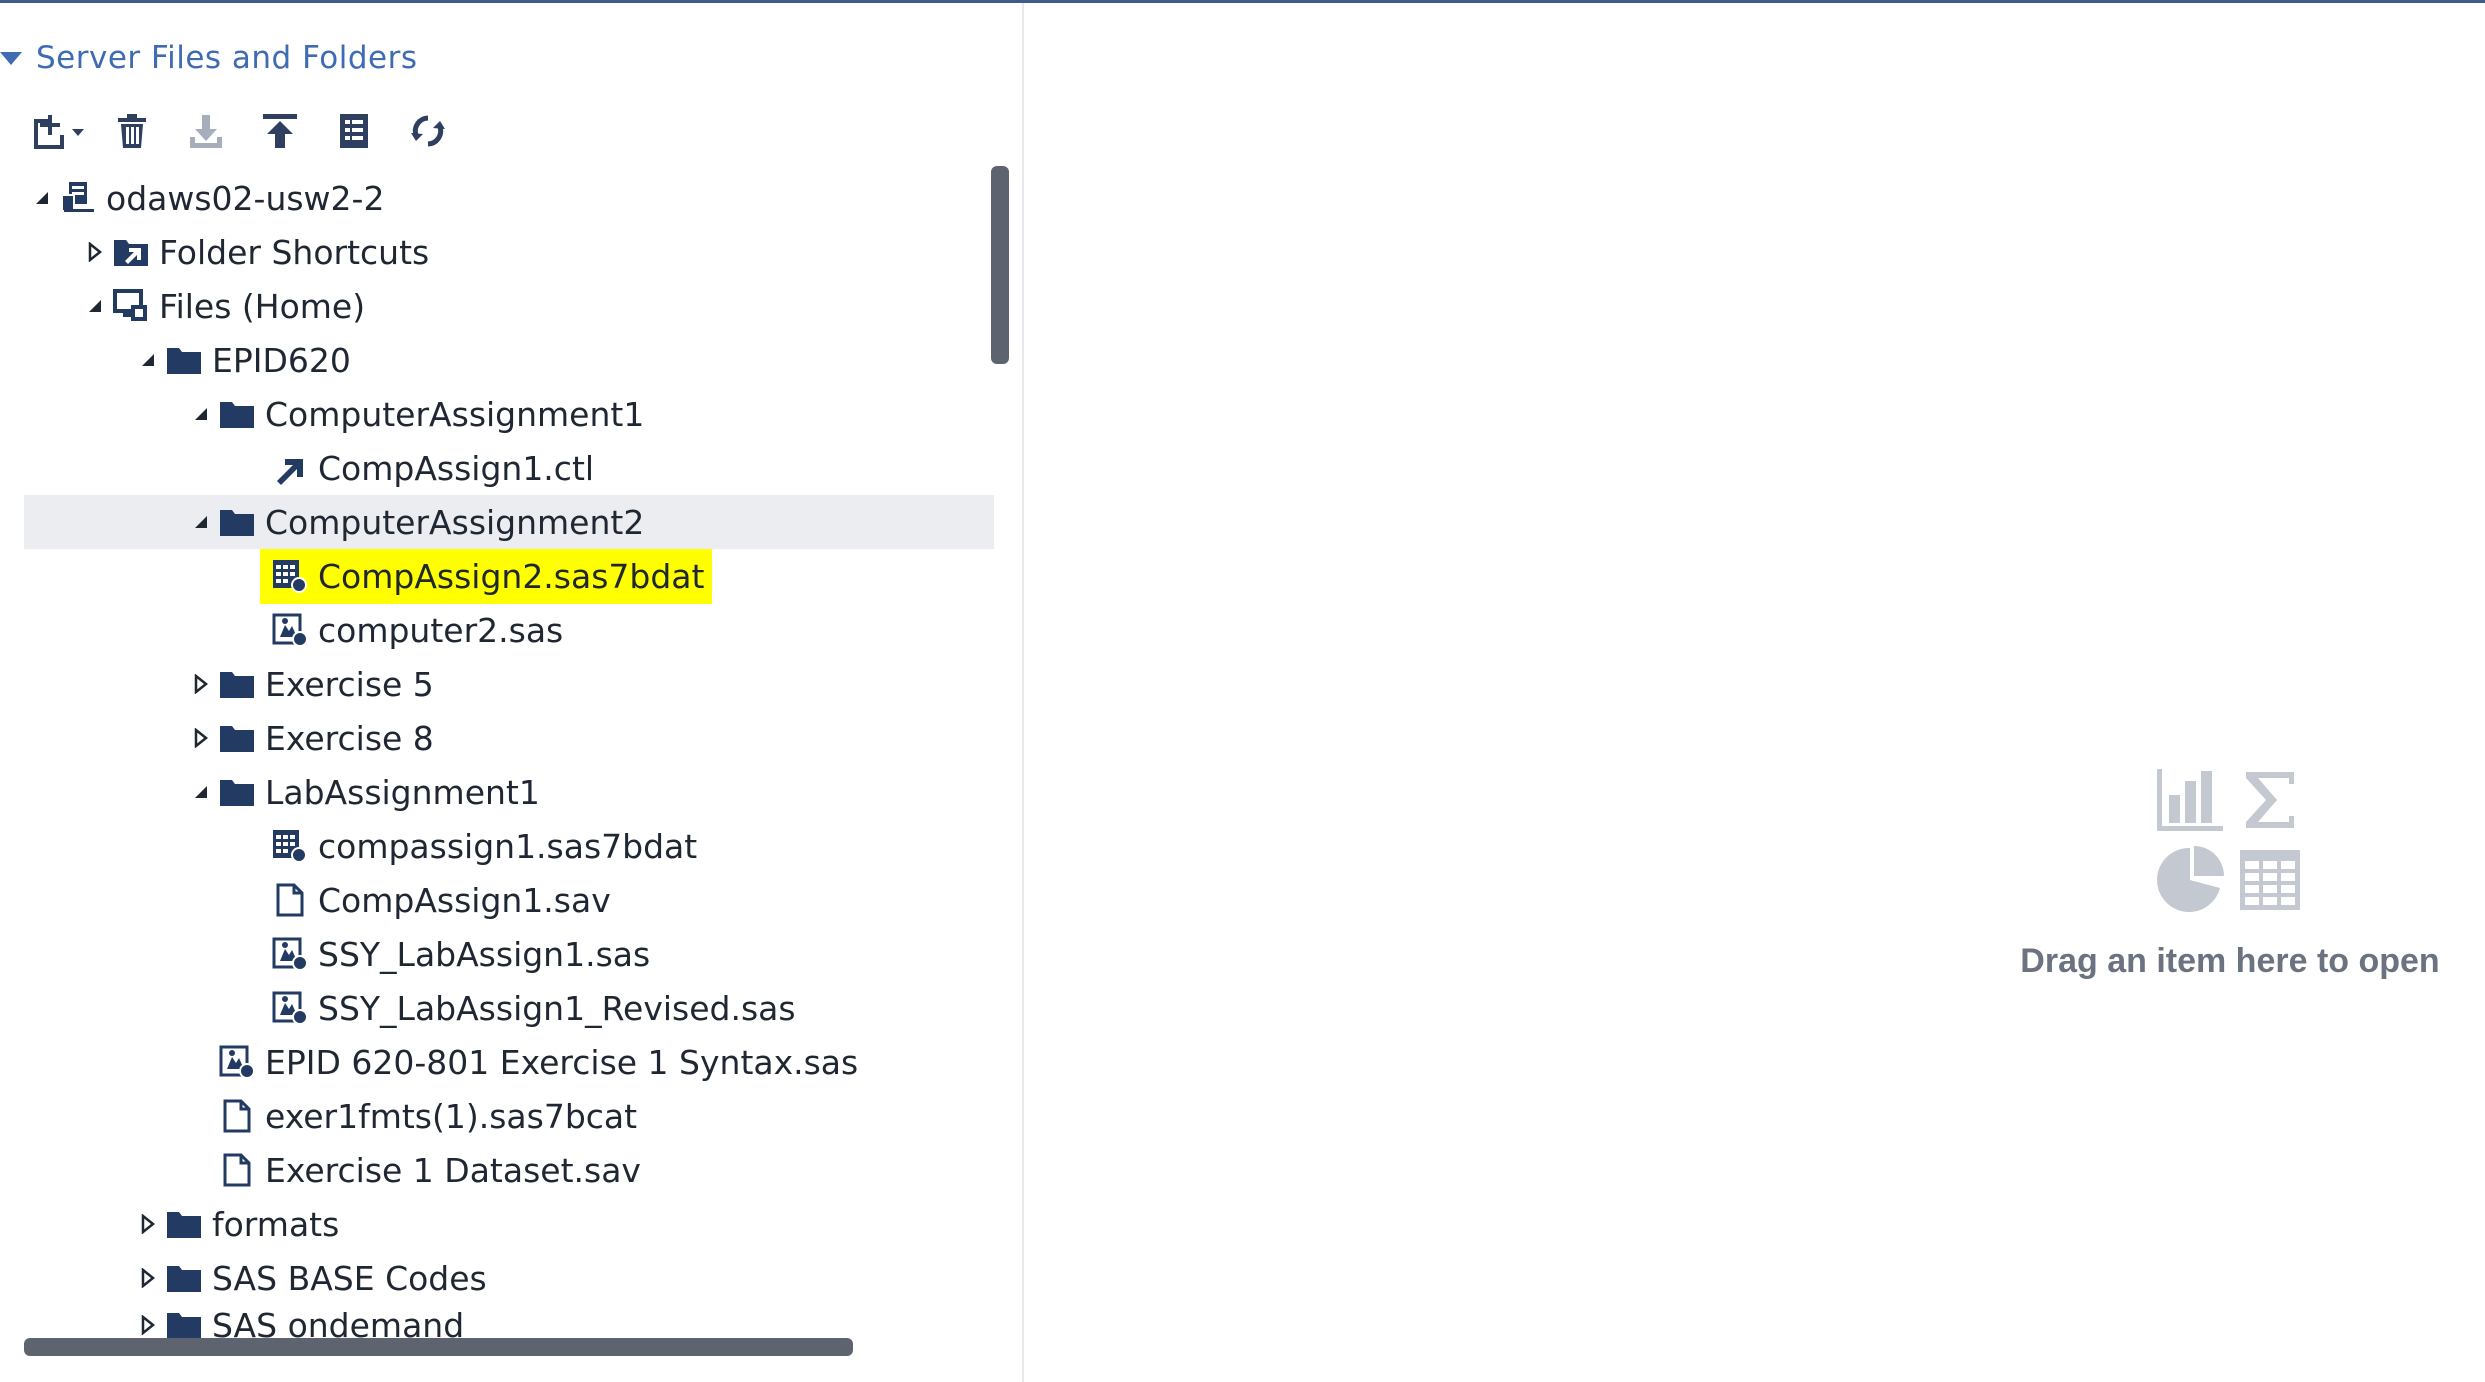 This screenshot has height=1382, width=2485. I want to click on tree-item: ComputerAssignment1, so click(509, 414).